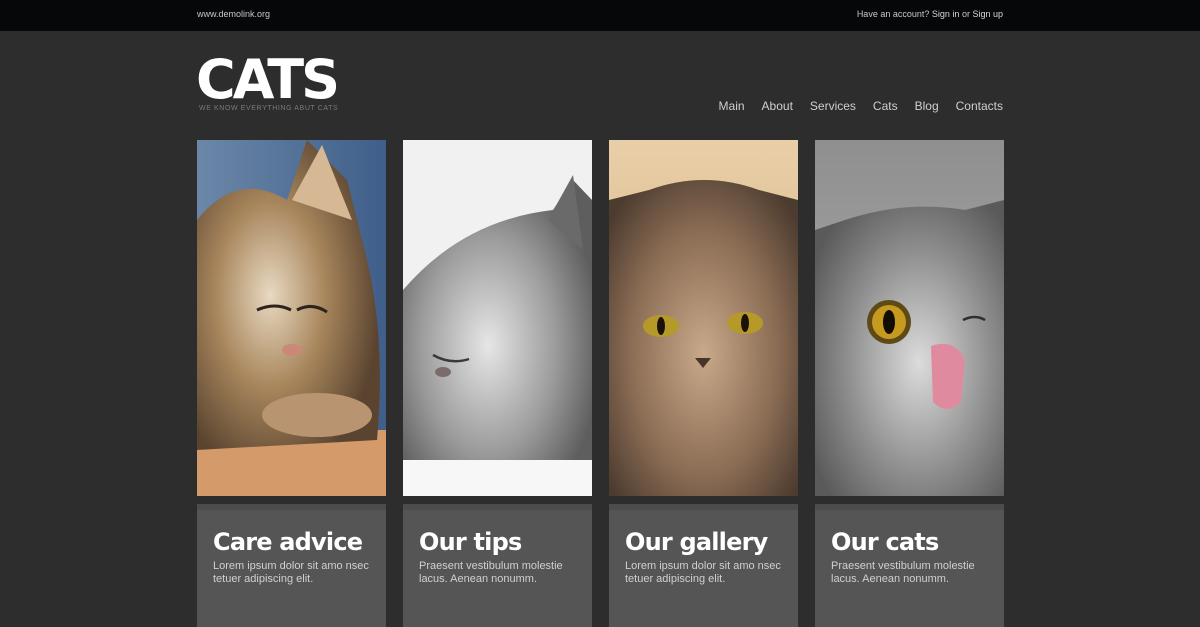  I want to click on site-url: www.demolink.org, so click(233, 14).